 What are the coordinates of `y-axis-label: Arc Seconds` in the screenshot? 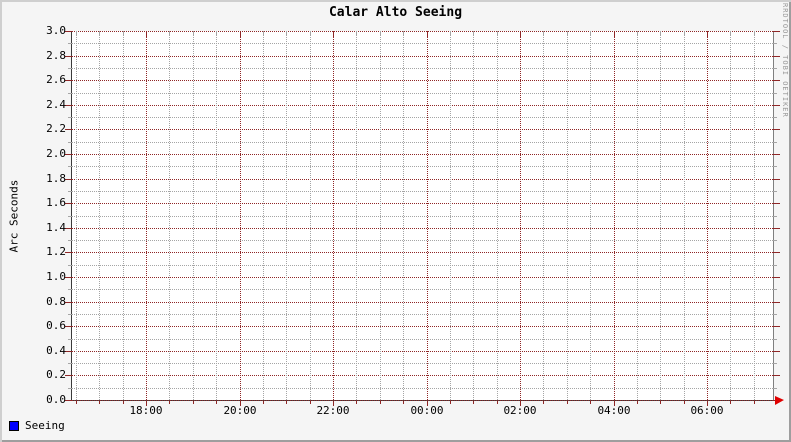 It's located at (14, 216).